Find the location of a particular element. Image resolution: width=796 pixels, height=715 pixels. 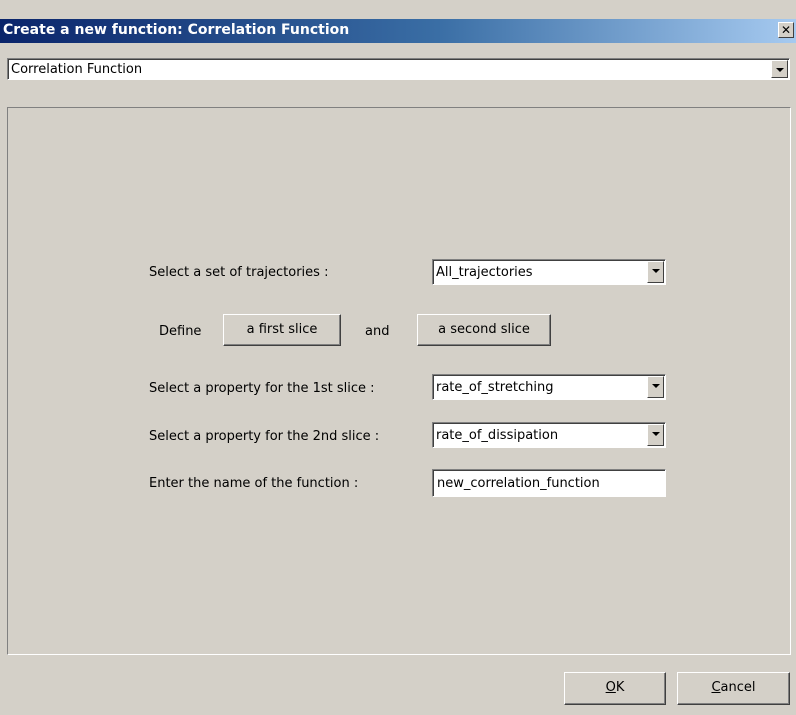

function-name-label: Enter the name of the function : is located at coordinates (254, 483).